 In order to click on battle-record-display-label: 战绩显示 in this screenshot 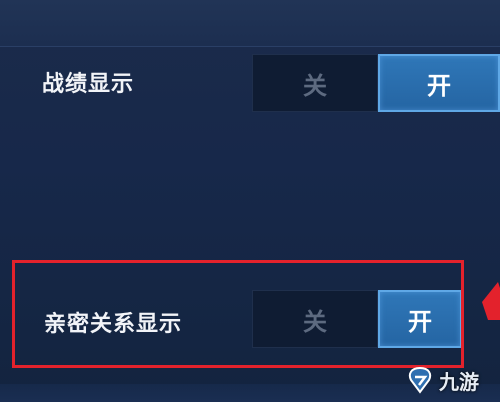, I will do `click(88, 84)`.